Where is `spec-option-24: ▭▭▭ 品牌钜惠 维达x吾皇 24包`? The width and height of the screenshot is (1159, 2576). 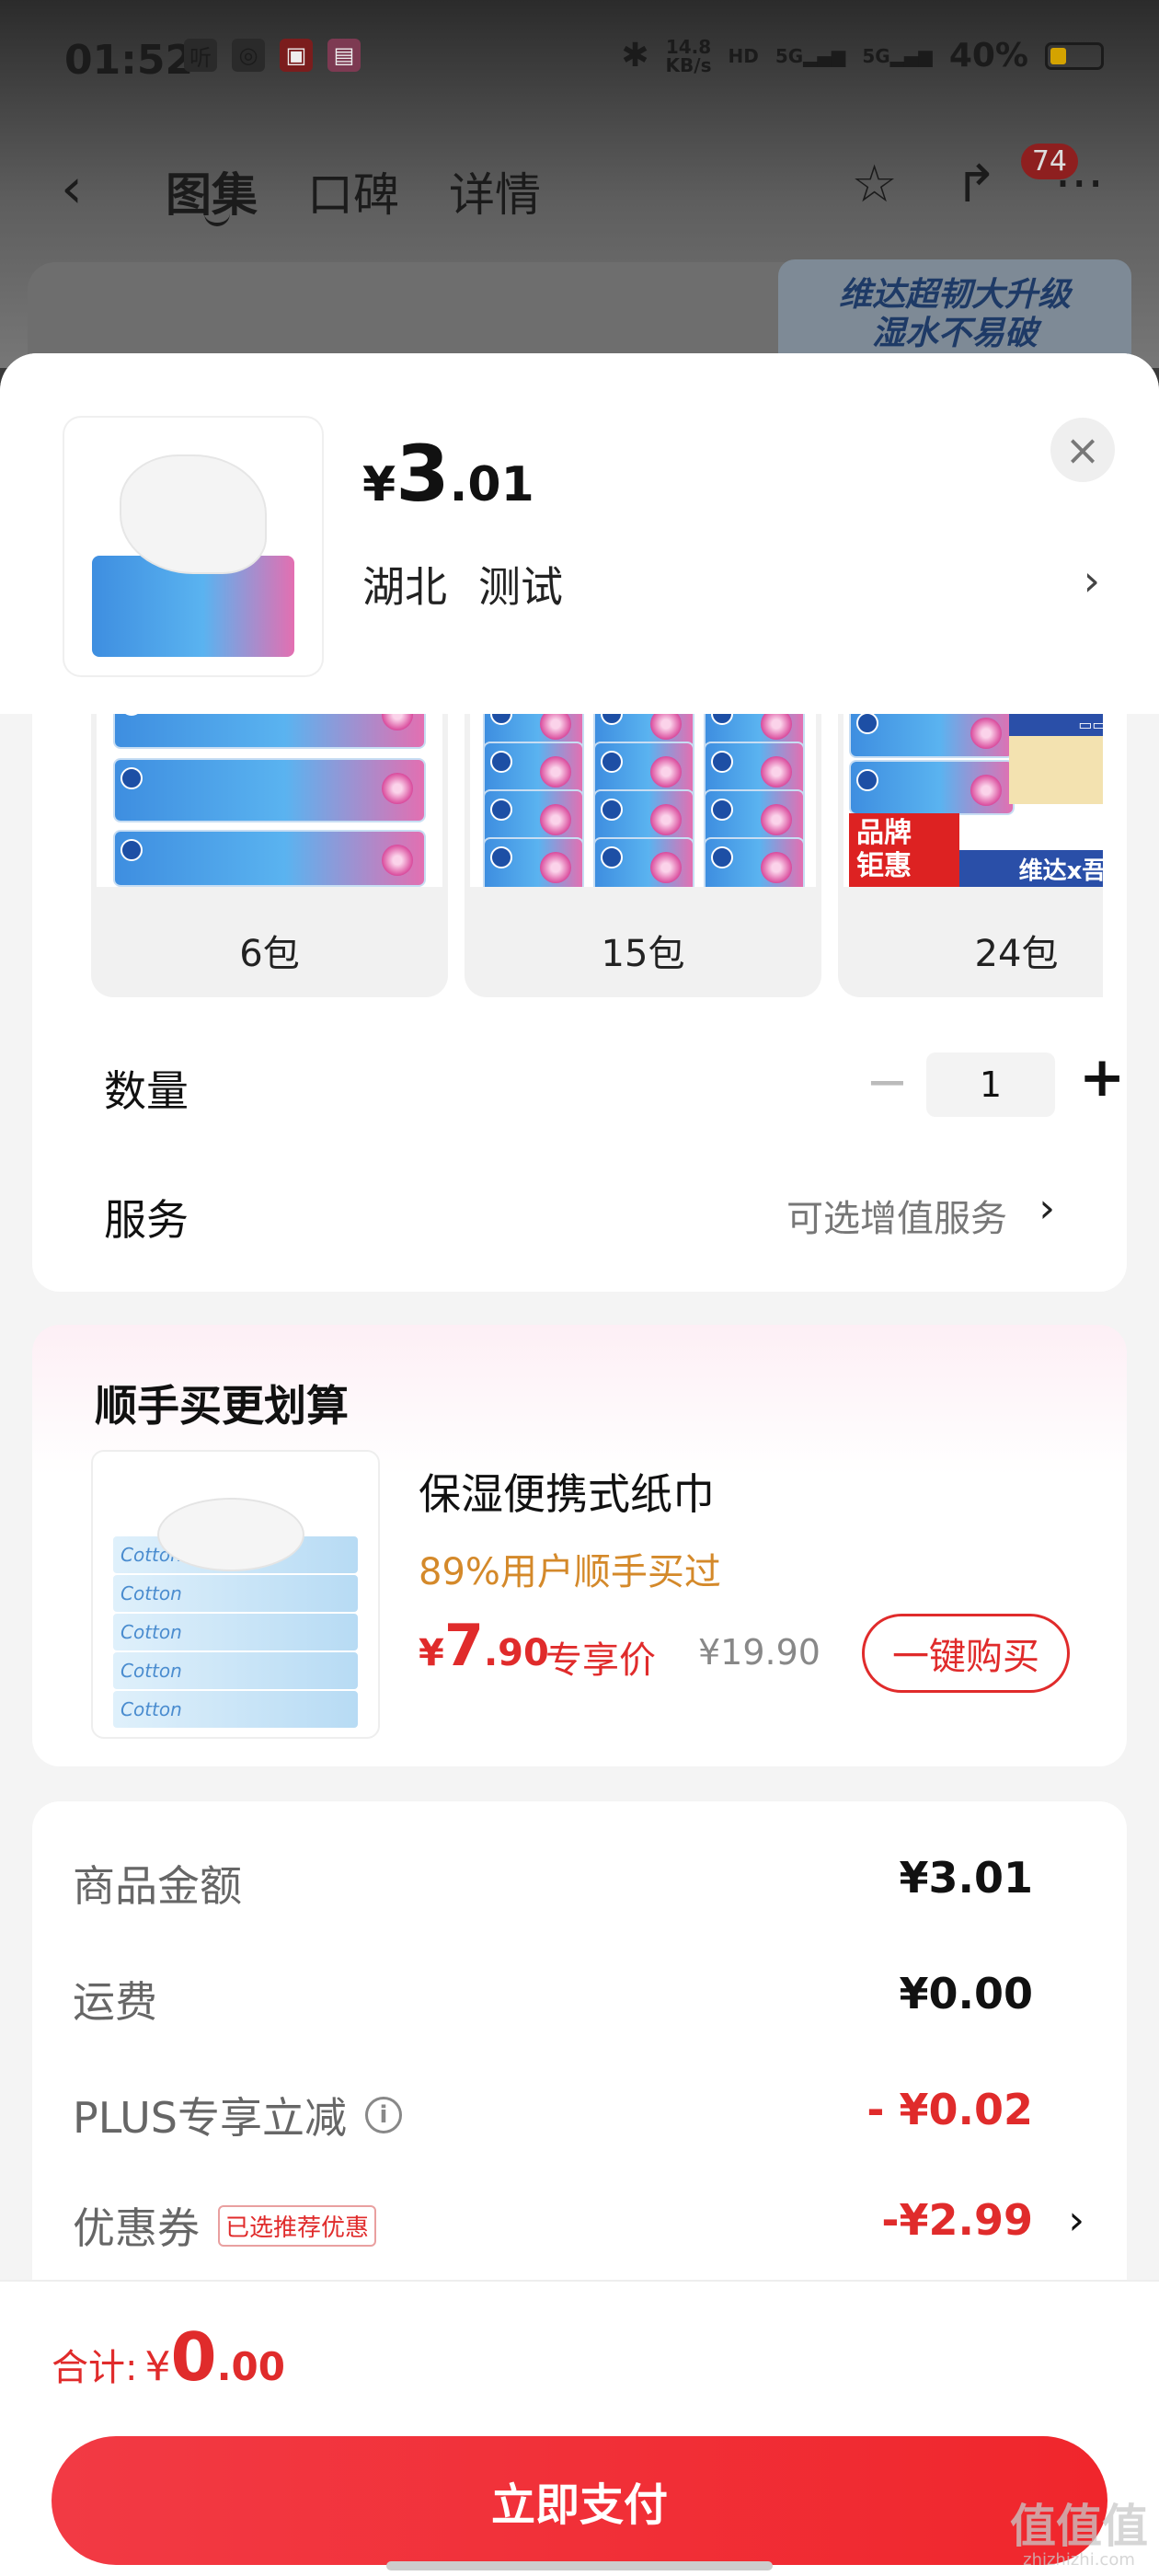
spec-option-24: ▭▭▭ 品牌钜惠 维达x吾皇 24包 is located at coordinates (970, 854).